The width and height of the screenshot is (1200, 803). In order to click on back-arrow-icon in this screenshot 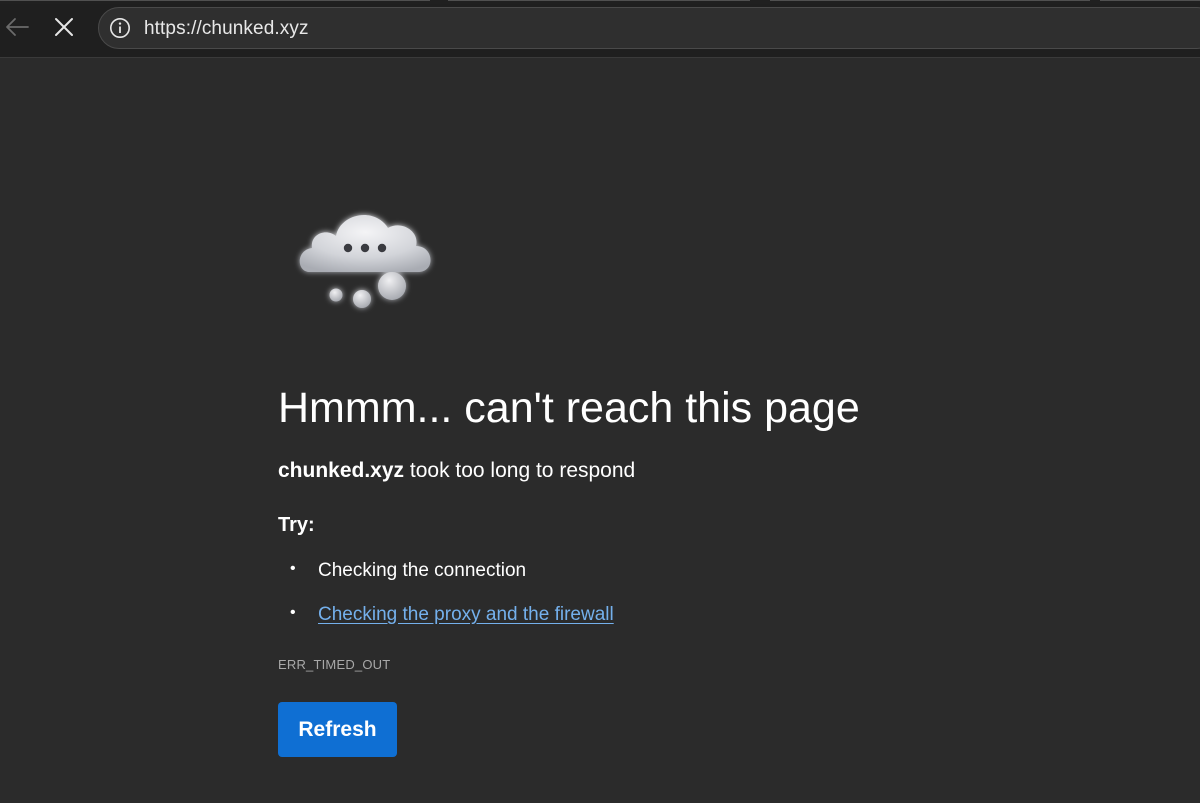, I will do `click(17, 29)`.